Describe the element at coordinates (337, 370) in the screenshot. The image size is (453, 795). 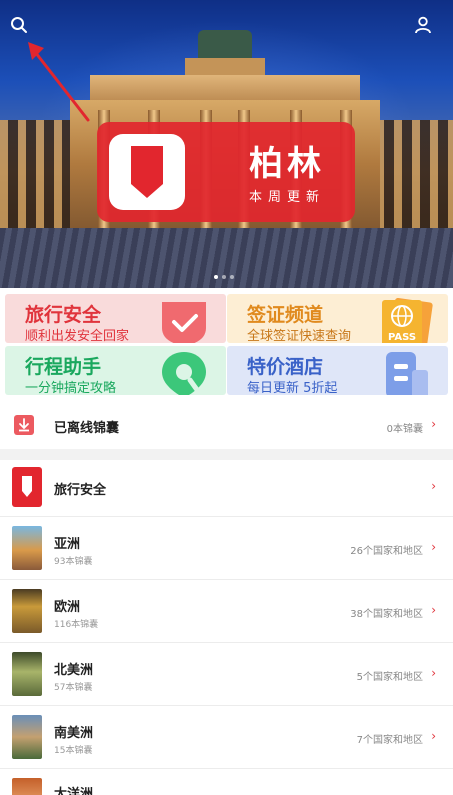
I see `service-discount-hotels: 特价酒店 每日更新 5折起` at that location.